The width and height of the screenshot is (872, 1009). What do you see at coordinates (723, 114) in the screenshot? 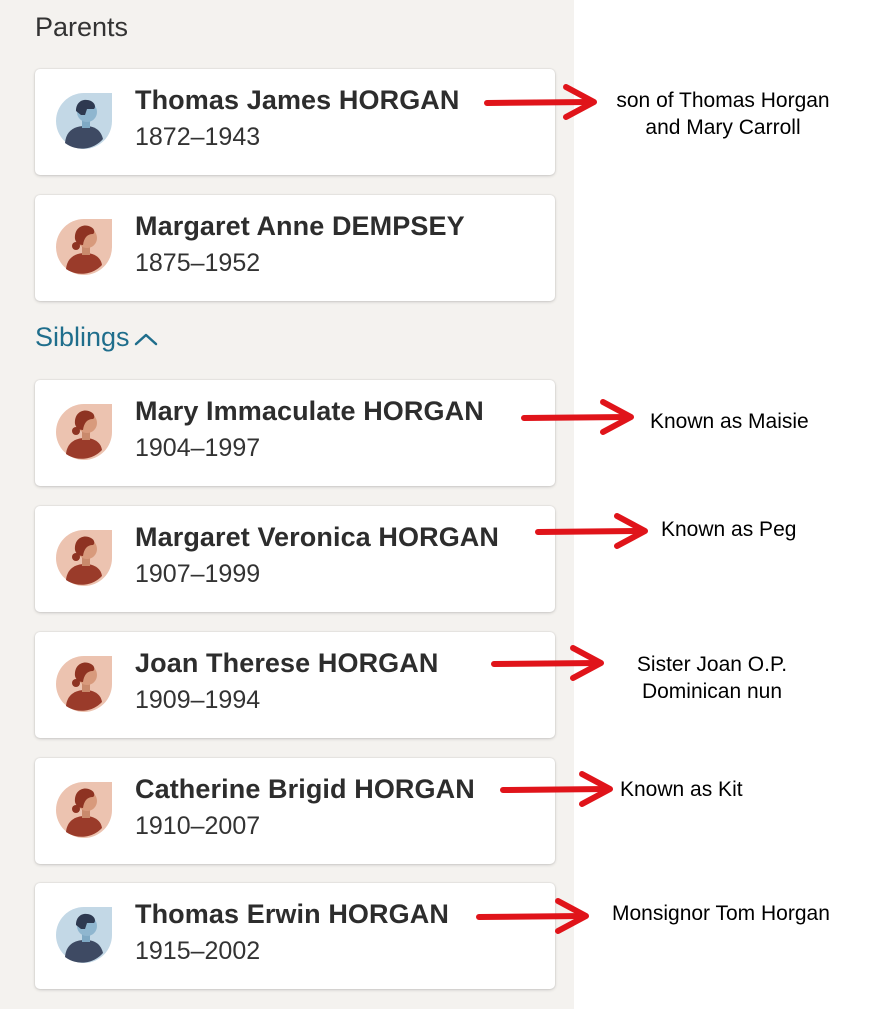
I see `annotation-thomas-james: son of Thomas Horgan and Mary Carroll` at bounding box center [723, 114].